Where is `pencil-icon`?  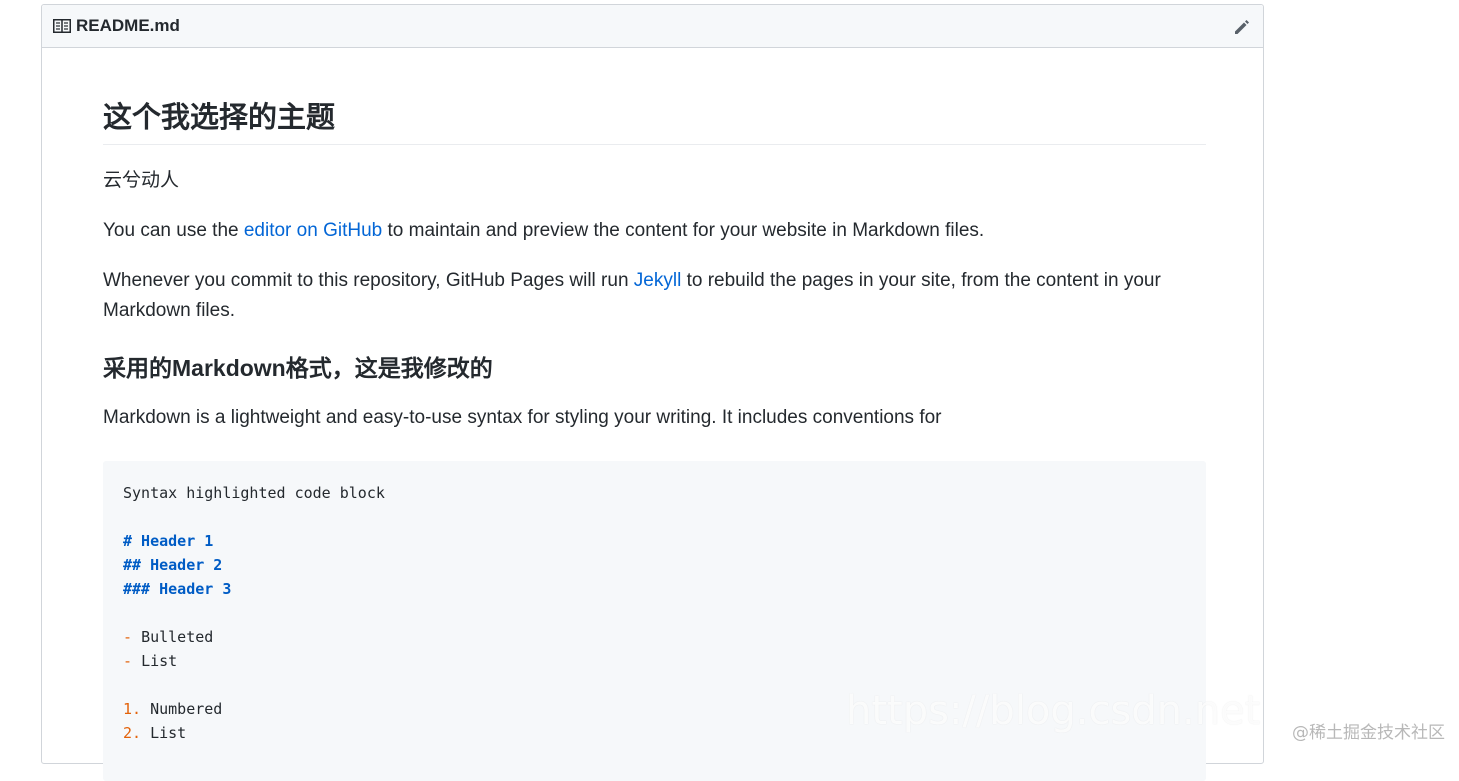
pencil-icon is located at coordinates (1242, 27).